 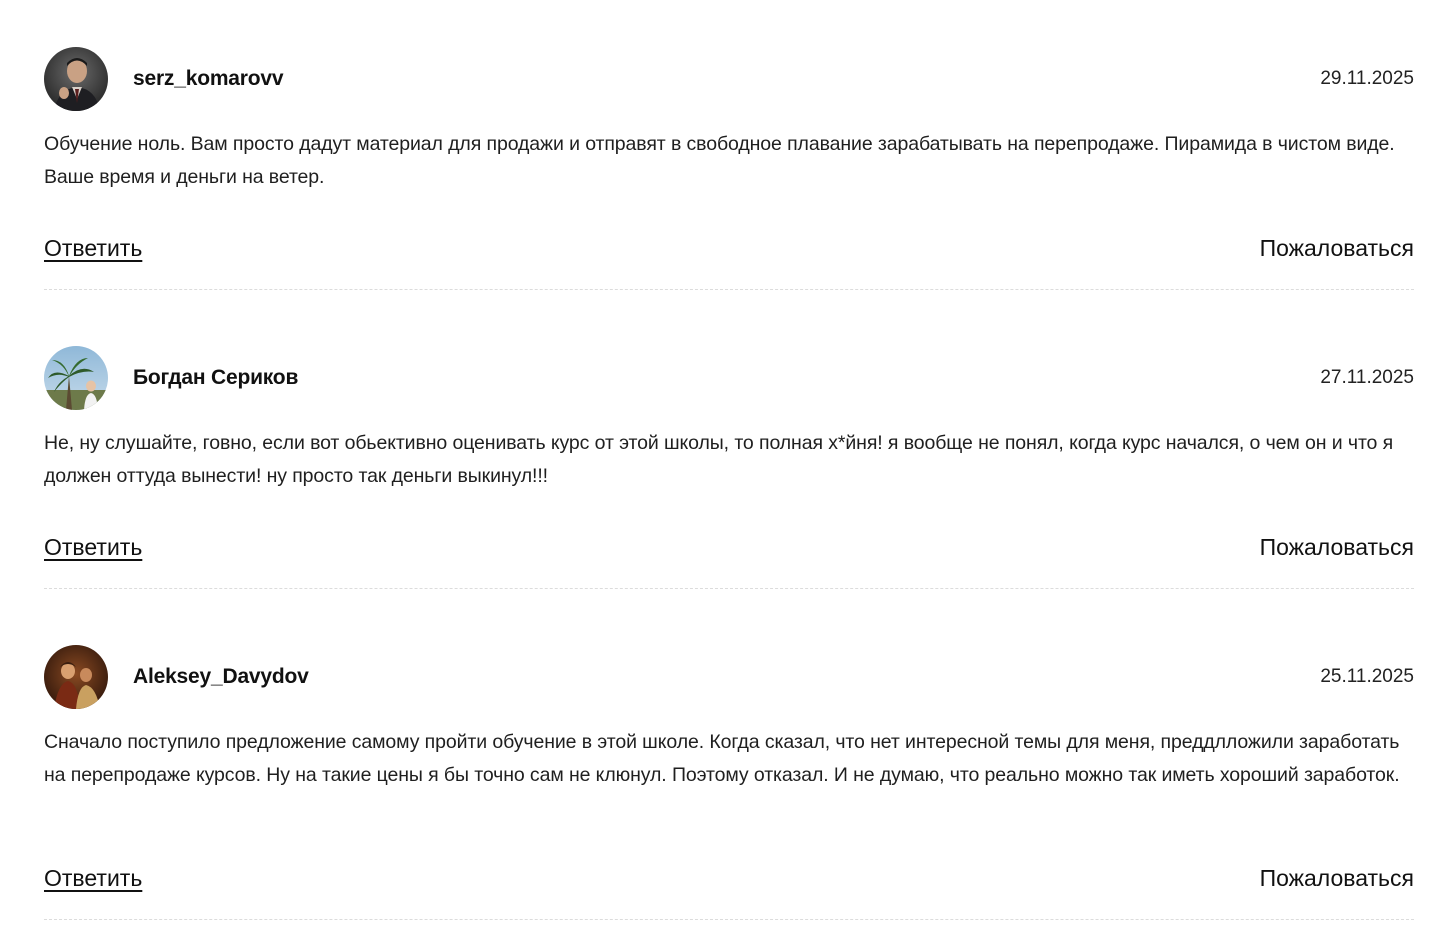 What do you see at coordinates (729, 677) in the screenshot?
I see `comment-header: Aleksey_Davydov 25.11.2025` at bounding box center [729, 677].